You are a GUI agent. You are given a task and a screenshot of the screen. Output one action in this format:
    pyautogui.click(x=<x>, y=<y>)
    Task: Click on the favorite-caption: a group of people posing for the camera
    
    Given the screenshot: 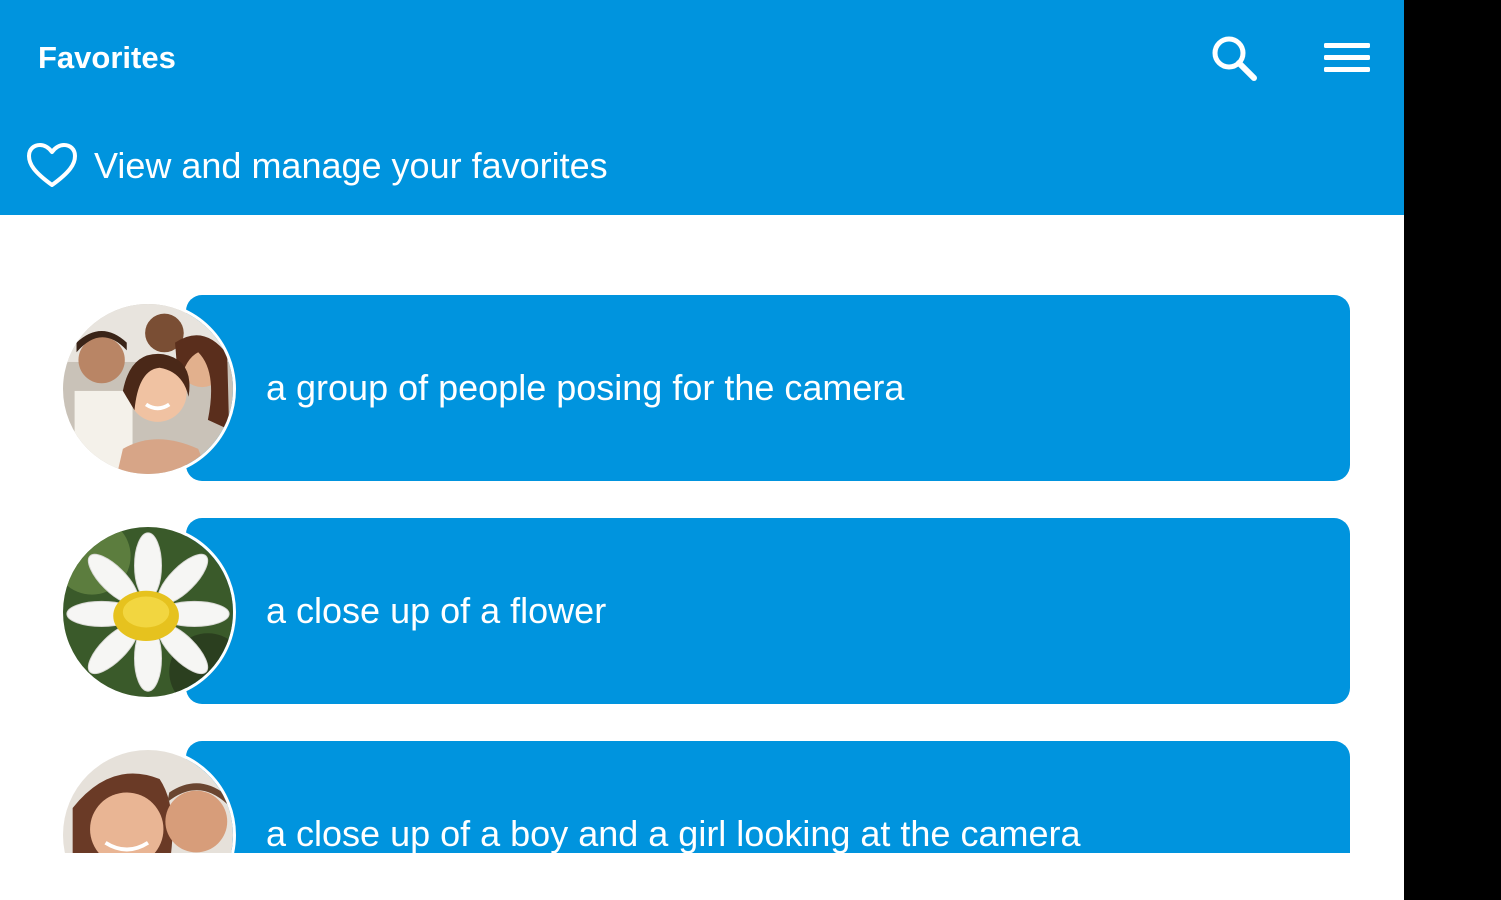 What is the action you would take?
    pyautogui.click(x=585, y=387)
    